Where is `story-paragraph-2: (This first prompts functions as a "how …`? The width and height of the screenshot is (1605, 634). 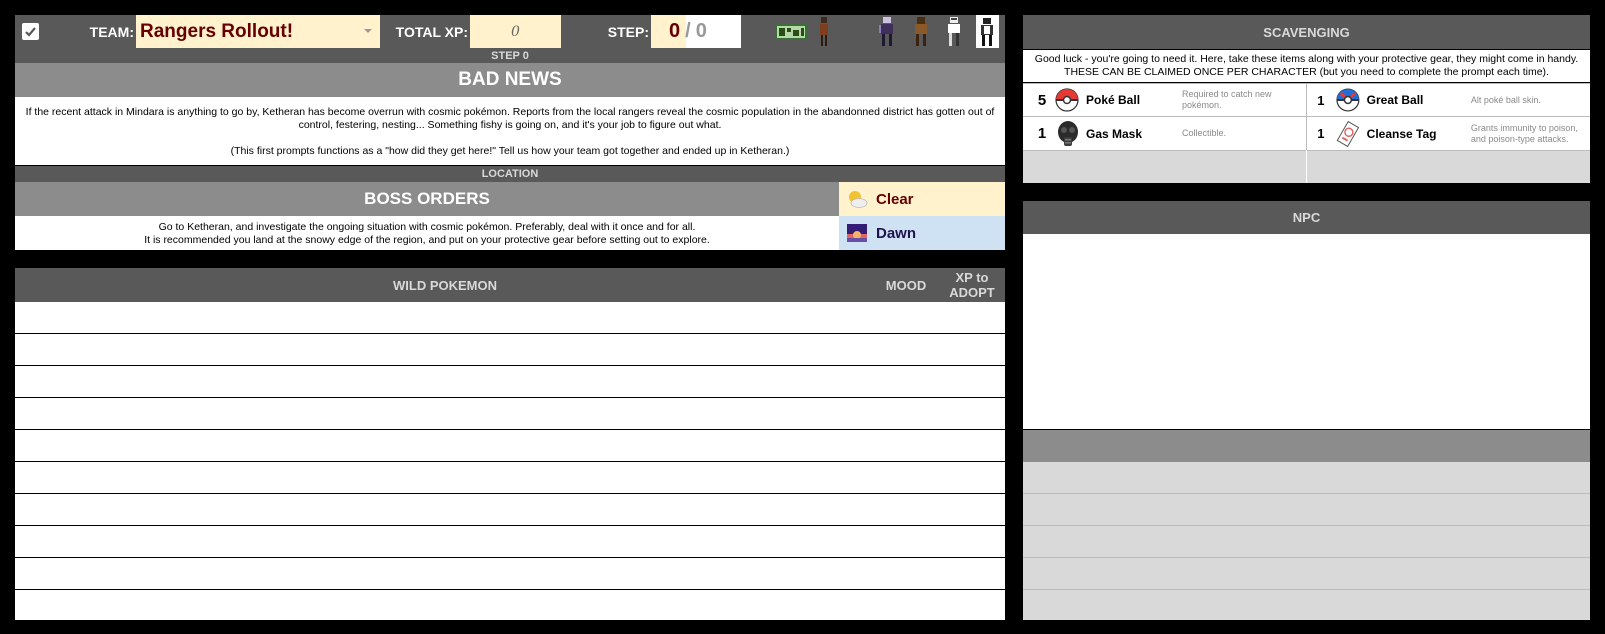
story-paragraph-2: (This first prompts functions as a "how … is located at coordinates (510, 151).